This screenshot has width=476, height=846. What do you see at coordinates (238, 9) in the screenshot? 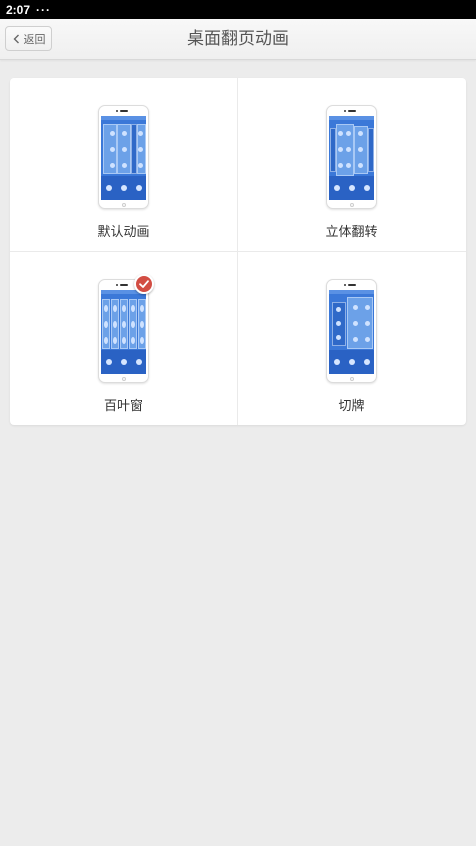
I see `status-bar: 2:07 ···` at bounding box center [238, 9].